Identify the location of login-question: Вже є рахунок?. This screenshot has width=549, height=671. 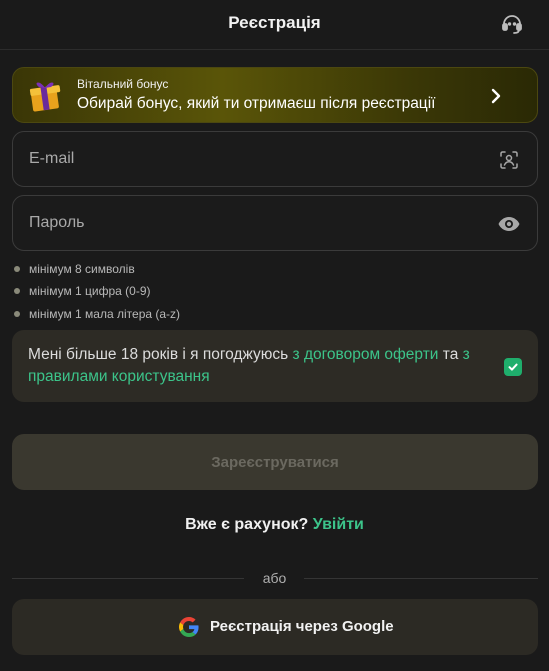
(247, 524).